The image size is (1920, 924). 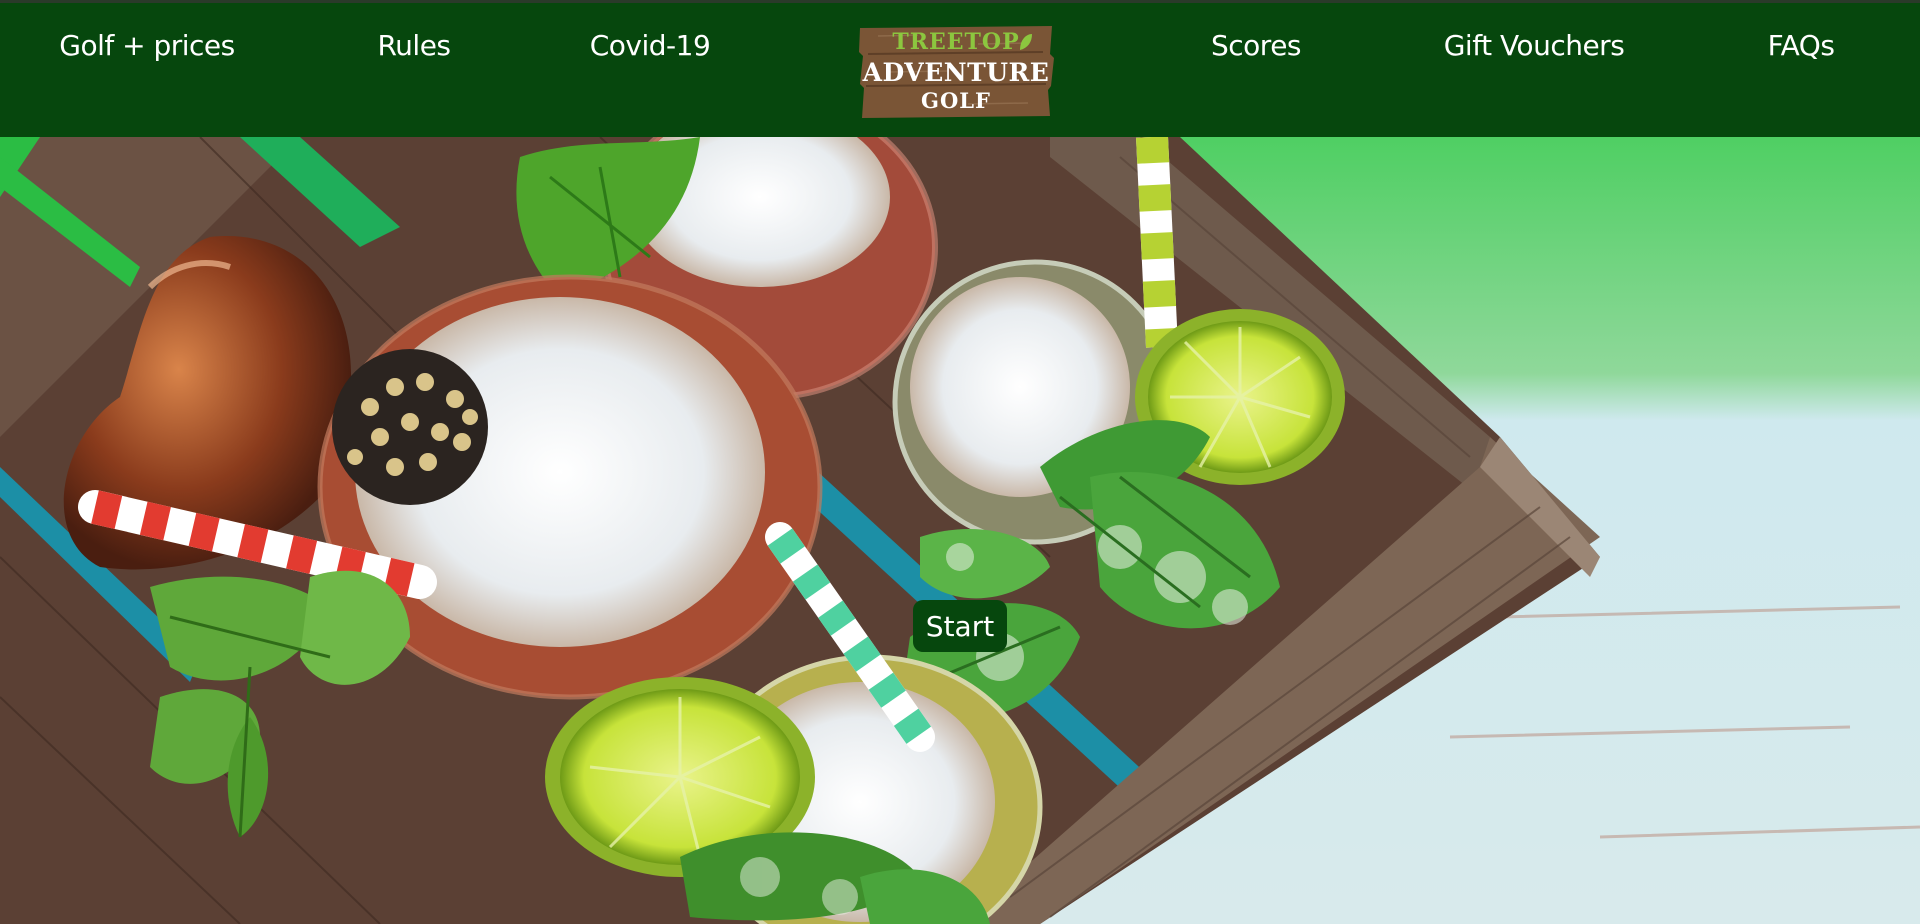 What do you see at coordinates (650, 45) in the screenshot?
I see `nav-covid-link: Covid-19` at bounding box center [650, 45].